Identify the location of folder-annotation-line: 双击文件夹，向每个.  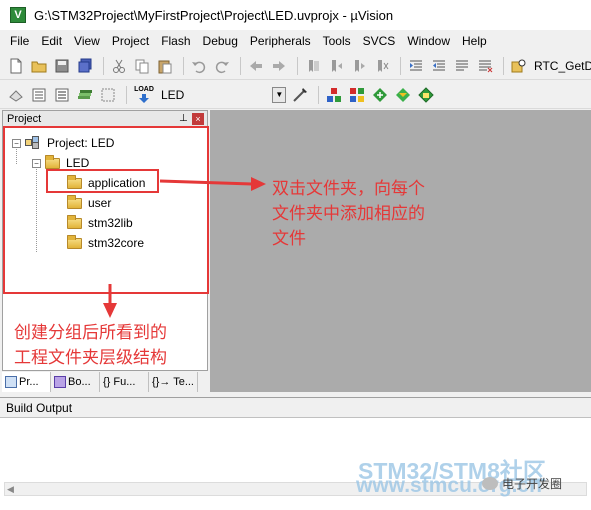
(348, 188).